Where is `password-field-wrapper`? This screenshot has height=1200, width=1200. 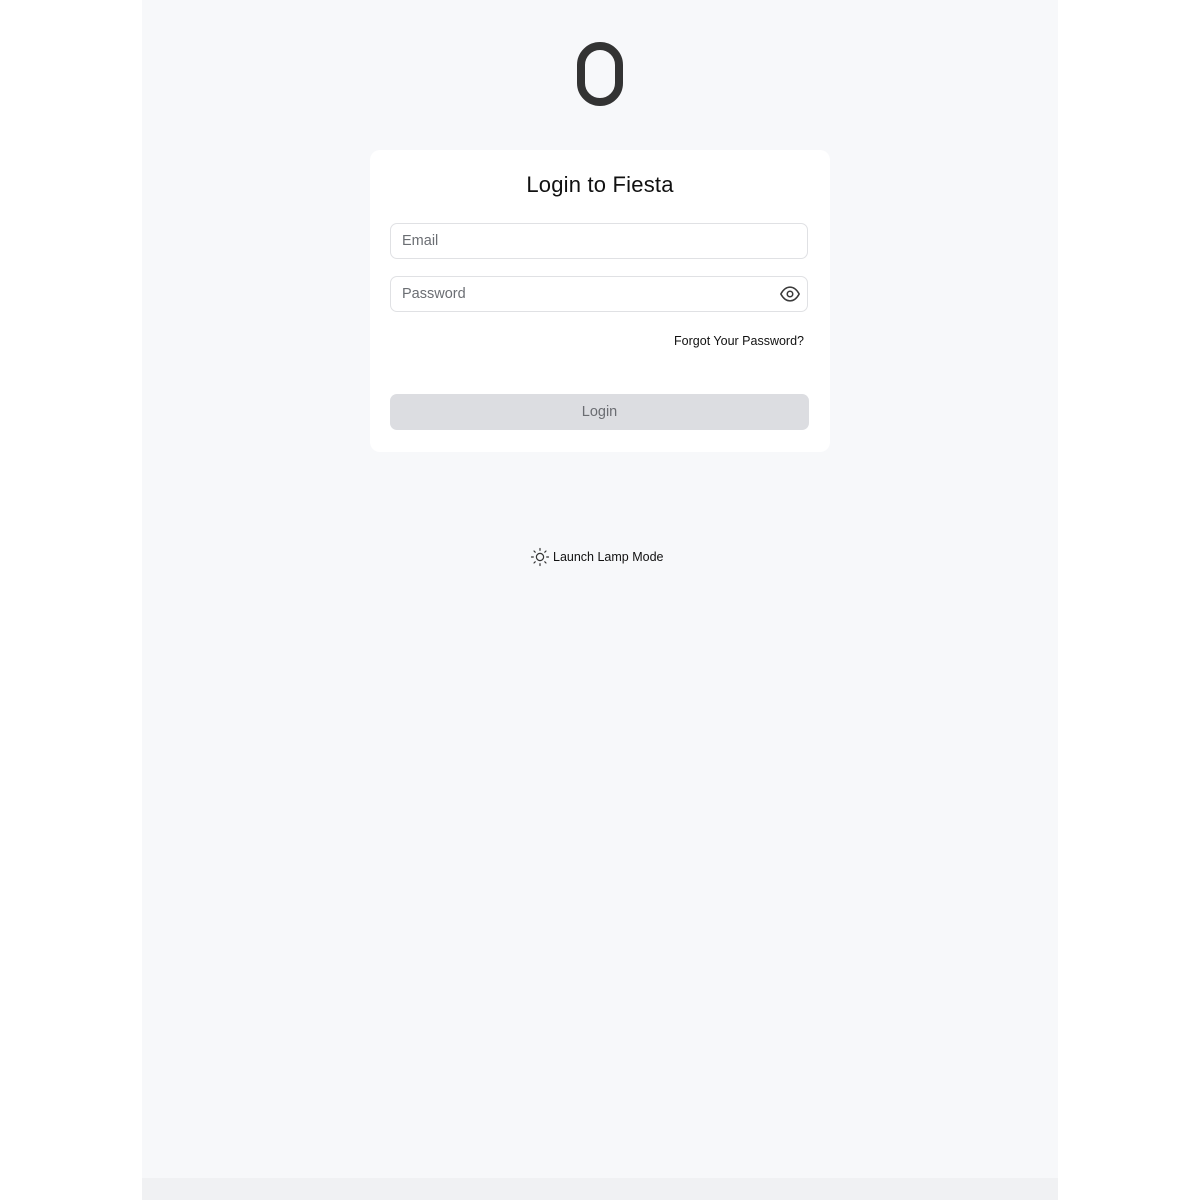
password-field-wrapper is located at coordinates (599, 294).